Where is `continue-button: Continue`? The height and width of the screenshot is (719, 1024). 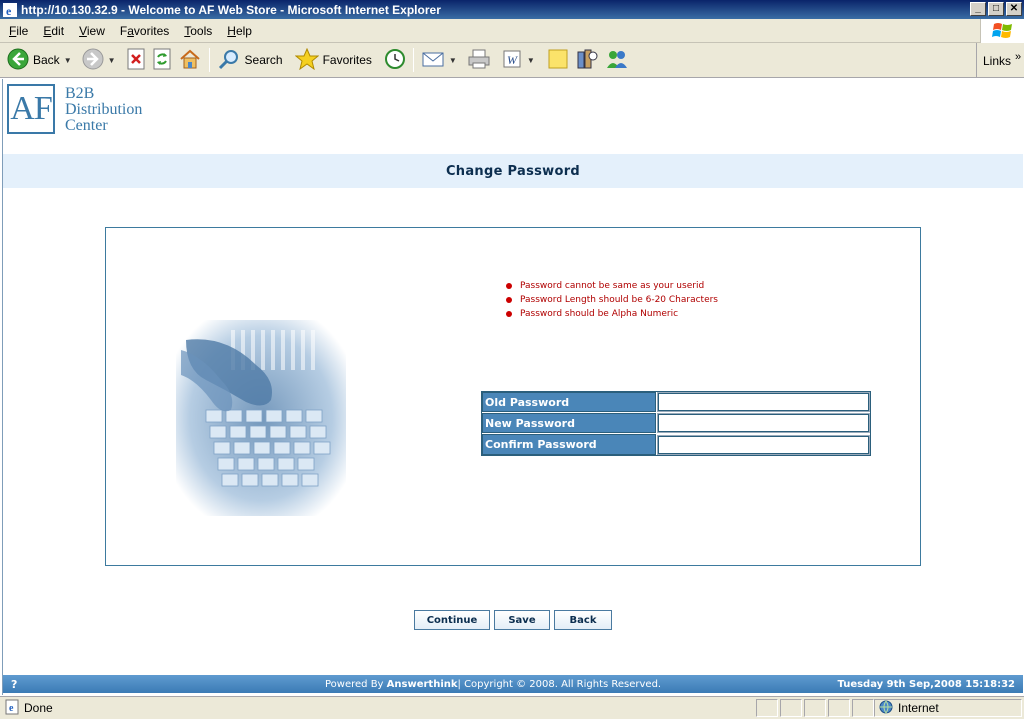 continue-button: Continue is located at coordinates (452, 620).